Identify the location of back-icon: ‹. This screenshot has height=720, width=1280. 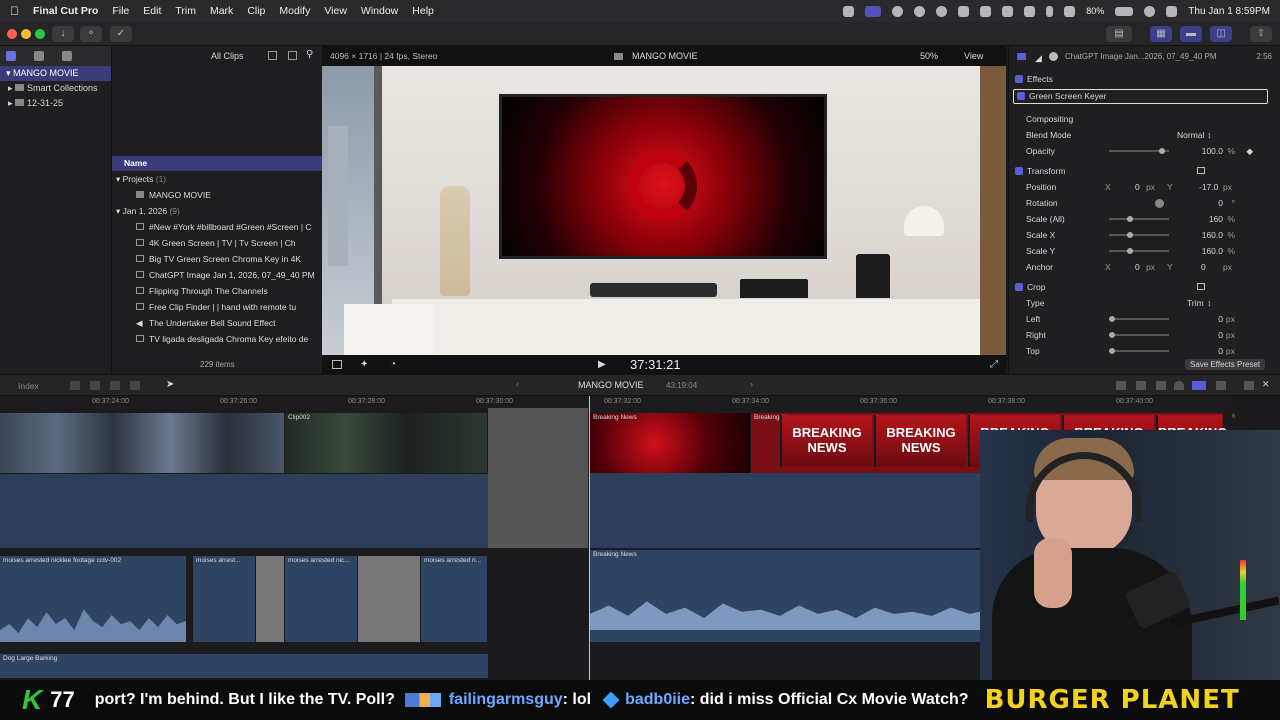
(517, 384).